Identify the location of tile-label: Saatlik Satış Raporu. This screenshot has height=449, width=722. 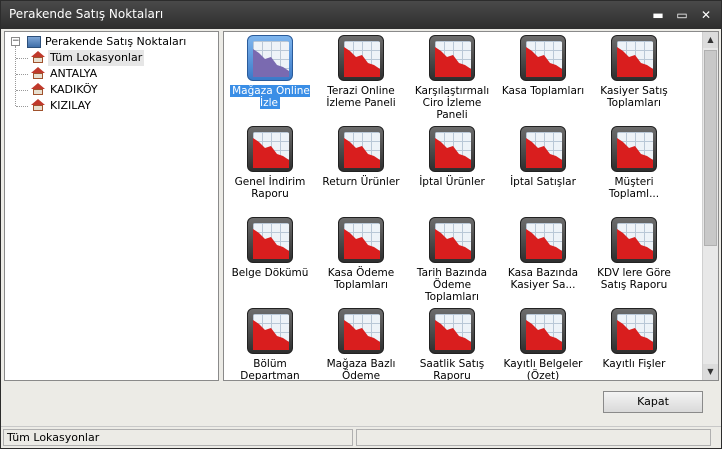
(452, 369).